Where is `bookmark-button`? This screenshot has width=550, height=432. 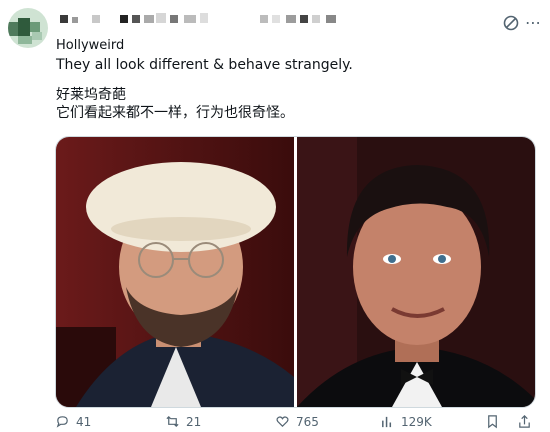 bookmark-button is located at coordinates (492, 421).